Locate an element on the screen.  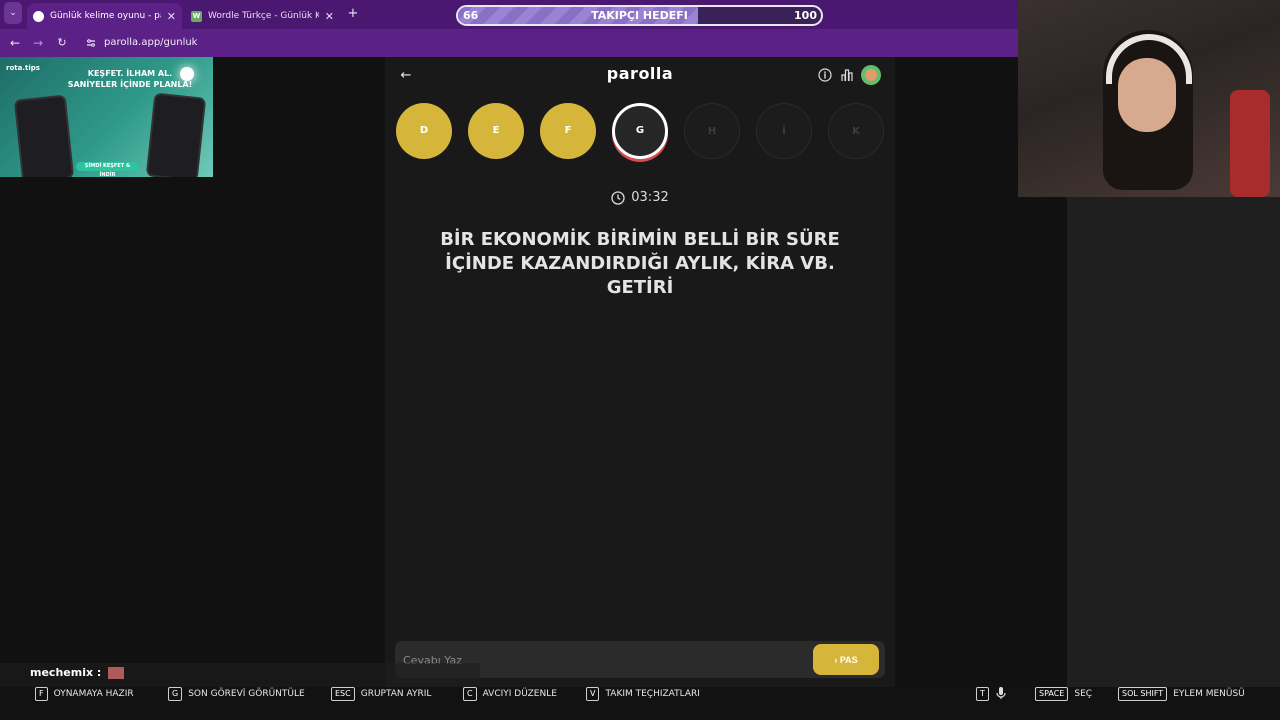
emote-icon is located at coordinates (116, 673).